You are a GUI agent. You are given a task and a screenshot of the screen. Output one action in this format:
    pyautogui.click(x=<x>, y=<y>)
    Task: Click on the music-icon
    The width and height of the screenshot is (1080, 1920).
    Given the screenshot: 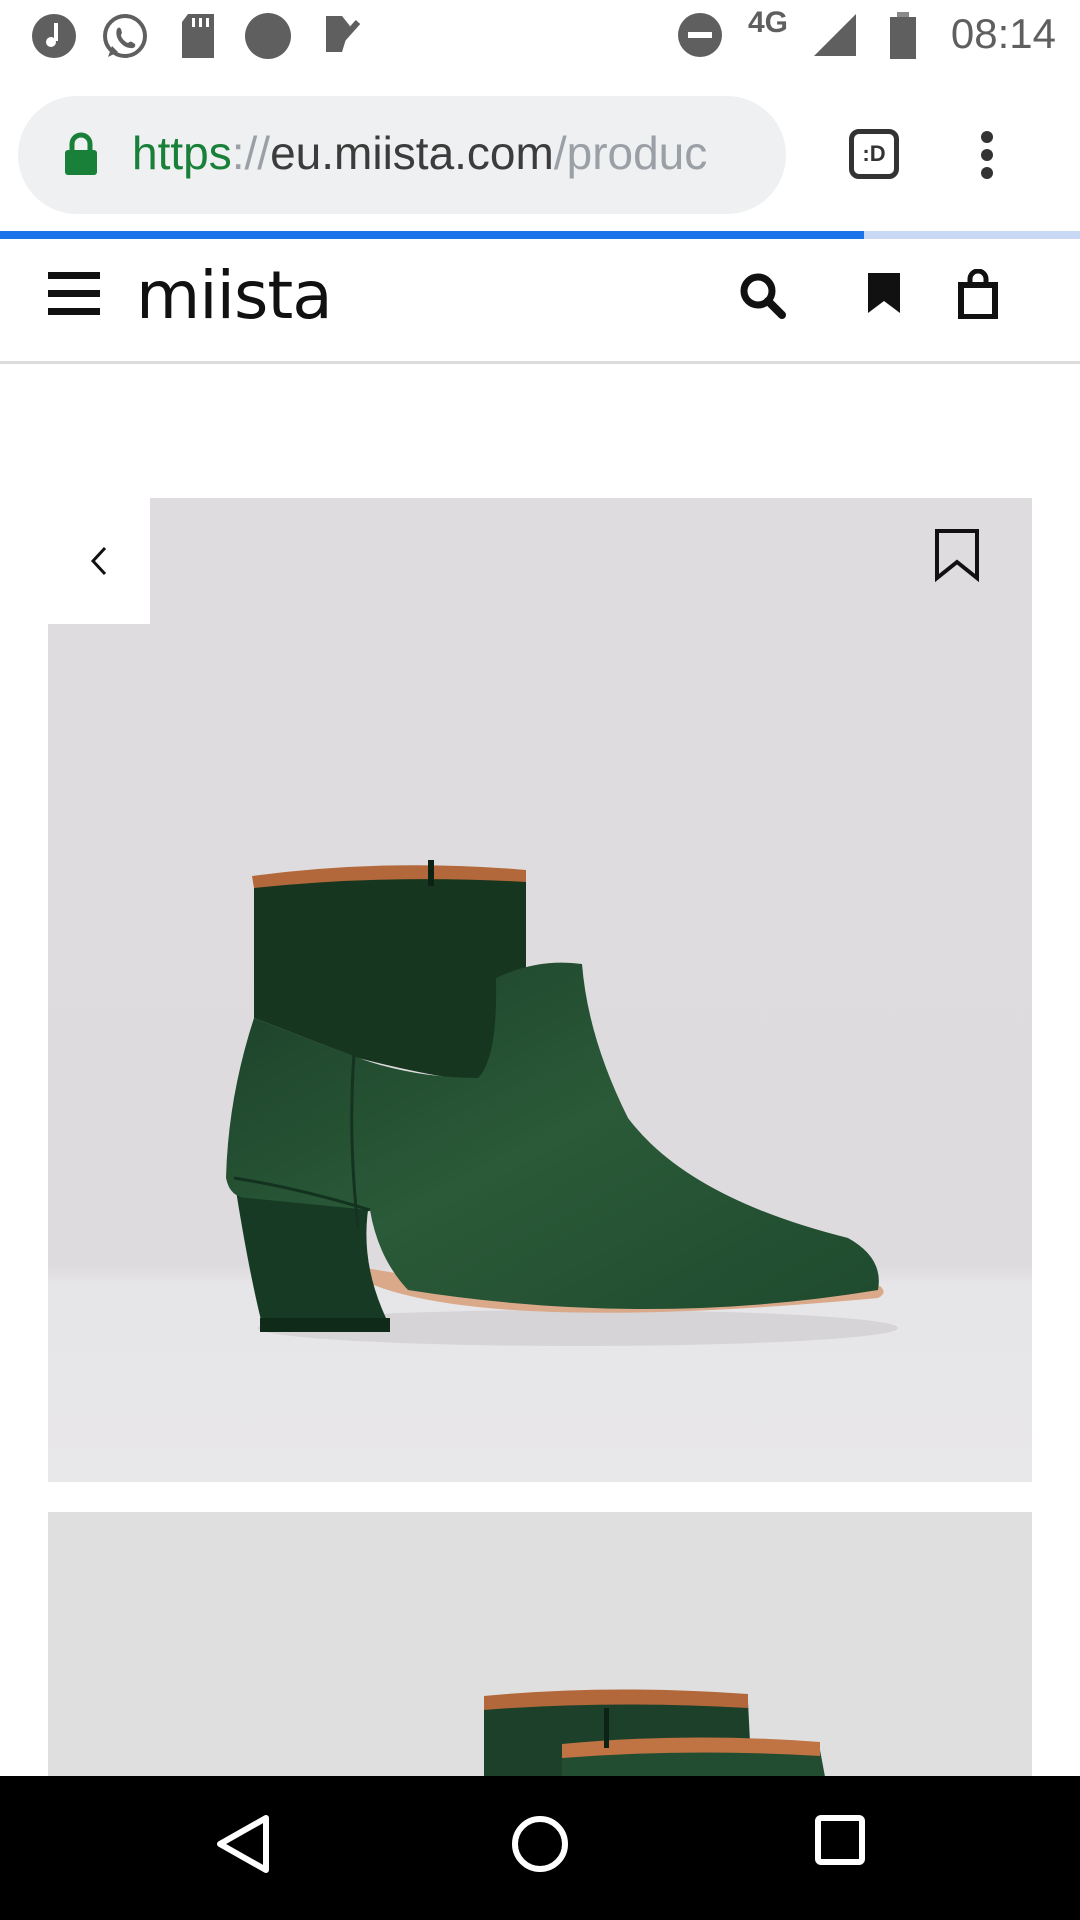 What is the action you would take?
    pyautogui.click(x=54, y=36)
    